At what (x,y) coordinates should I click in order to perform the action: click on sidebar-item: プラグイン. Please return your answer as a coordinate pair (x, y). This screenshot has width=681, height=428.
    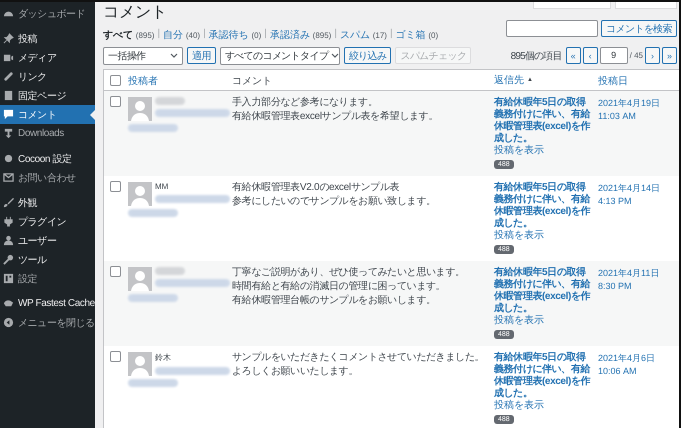
    Looking at the image, I should click on (47, 221).